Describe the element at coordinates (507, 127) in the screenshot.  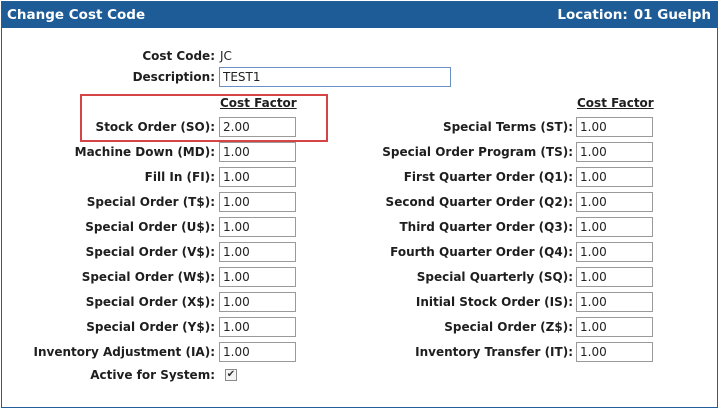
I see `right-row-label: Special Terms (ST):` at that location.